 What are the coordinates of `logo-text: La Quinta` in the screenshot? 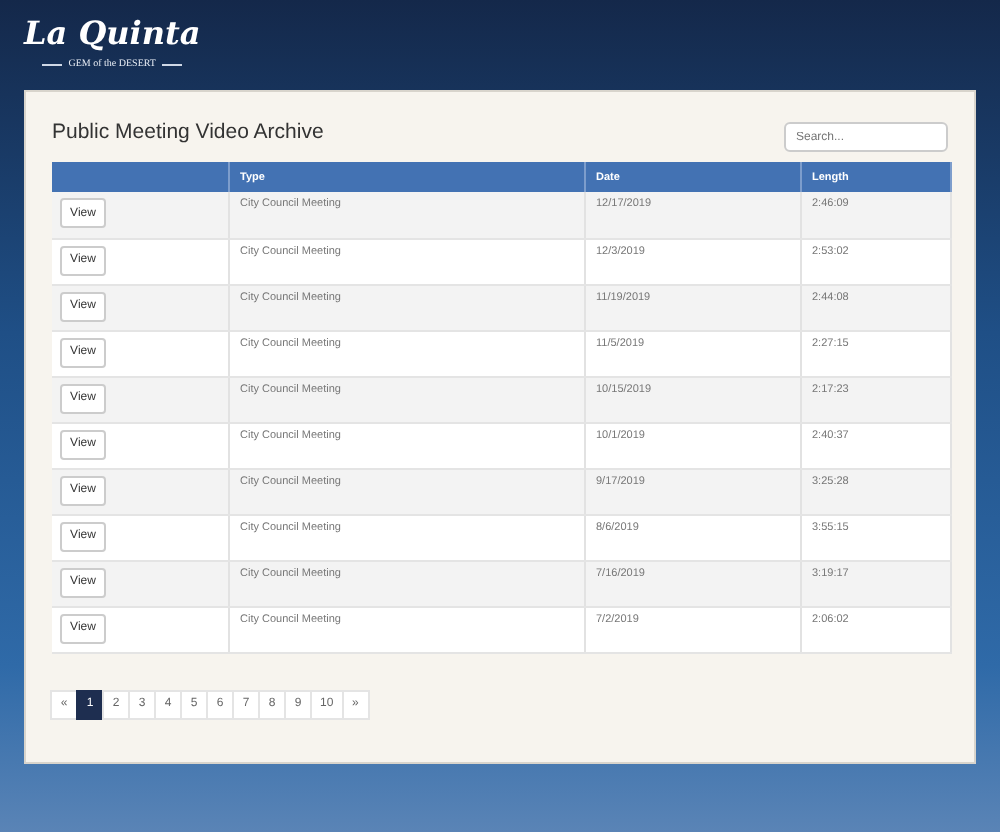 It's located at (112, 34).